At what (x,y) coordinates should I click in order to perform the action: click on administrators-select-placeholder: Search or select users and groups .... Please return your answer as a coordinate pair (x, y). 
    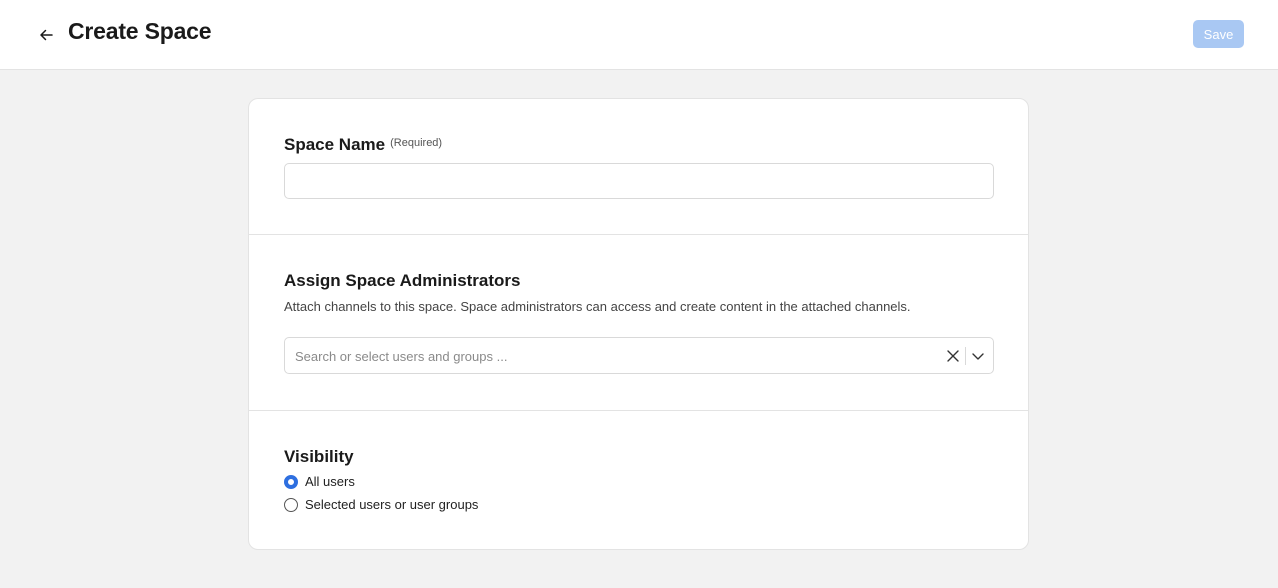
    Looking at the image, I should click on (401, 356).